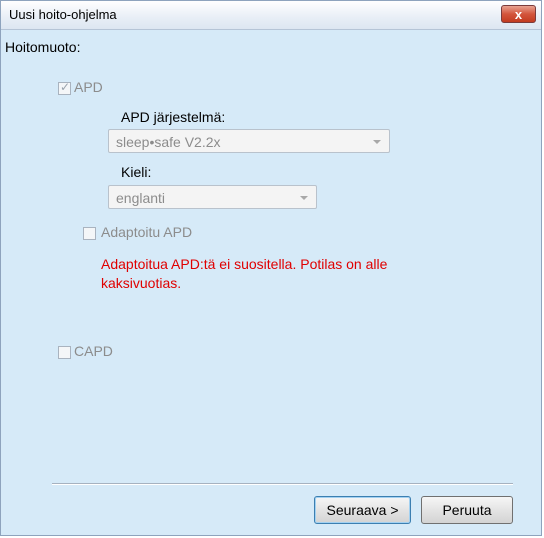 Image resolution: width=544 pixels, height=538 pixels. I want to click on adapted-apd-label: Adaptoitu APD, so click(147, 232).